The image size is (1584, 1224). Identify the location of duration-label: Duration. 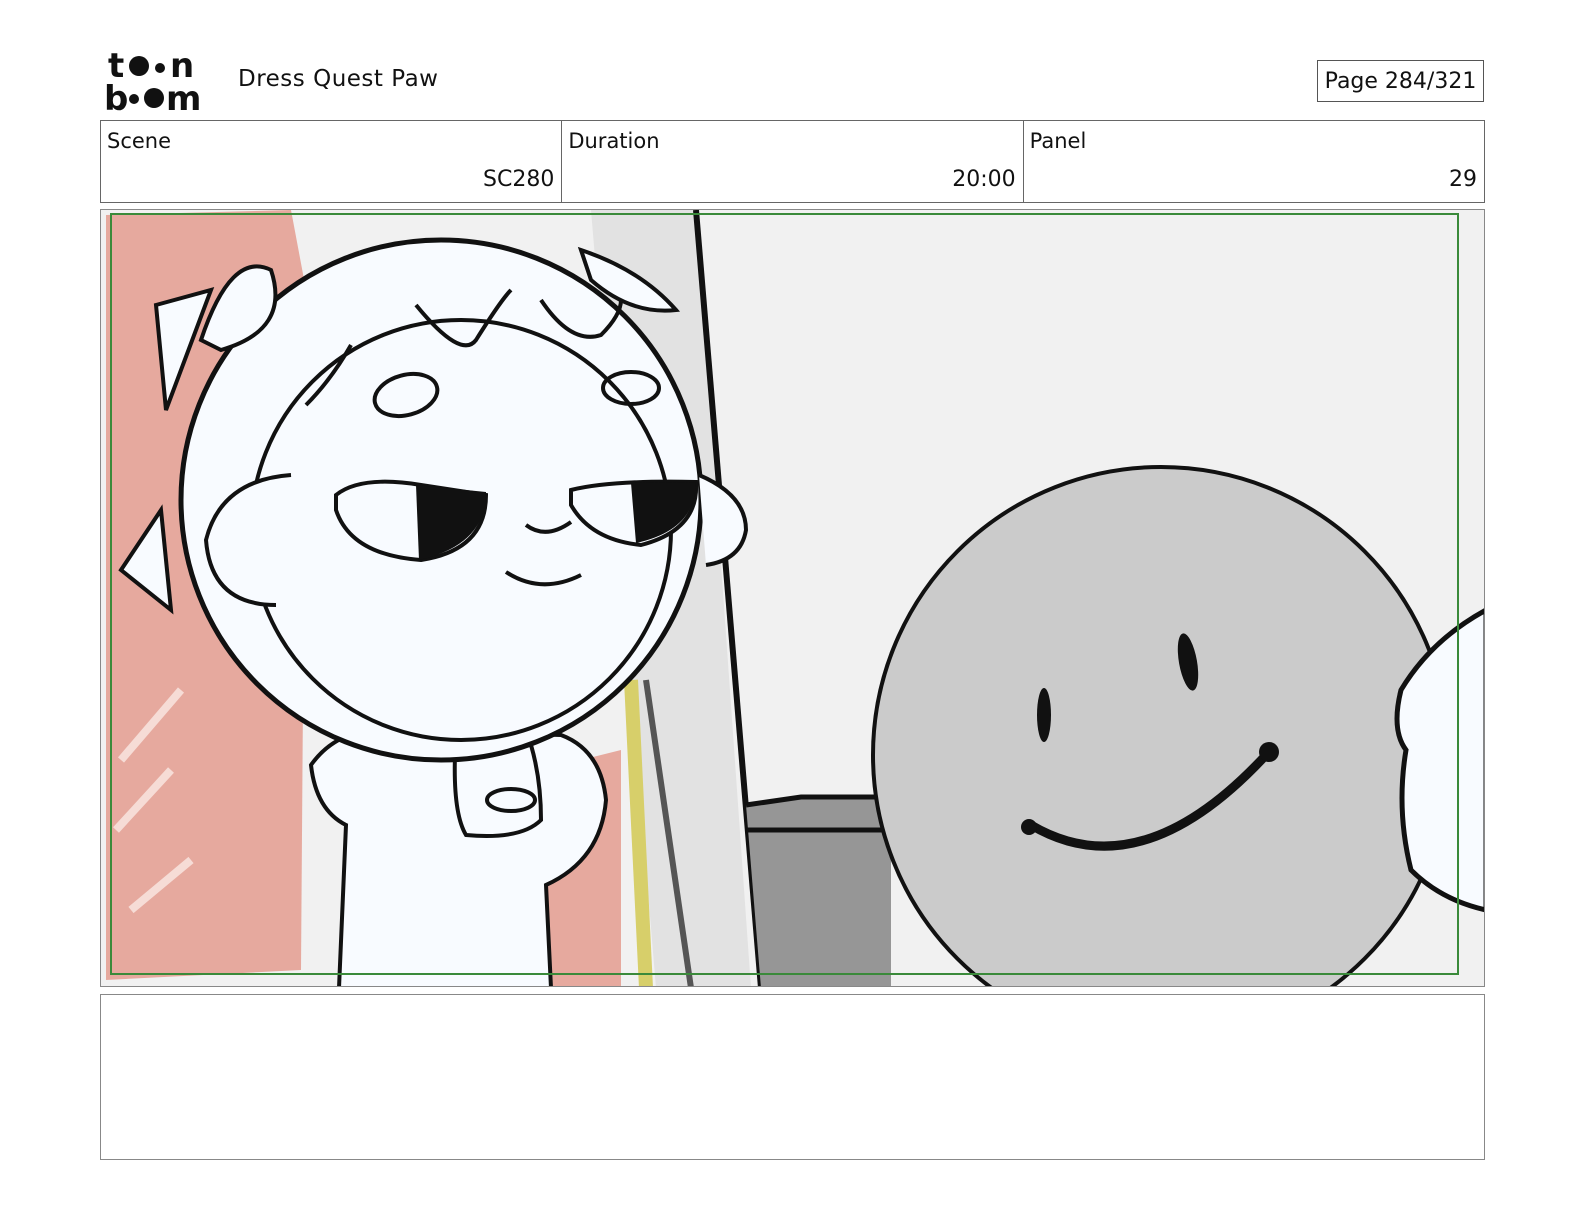
(614, 141).